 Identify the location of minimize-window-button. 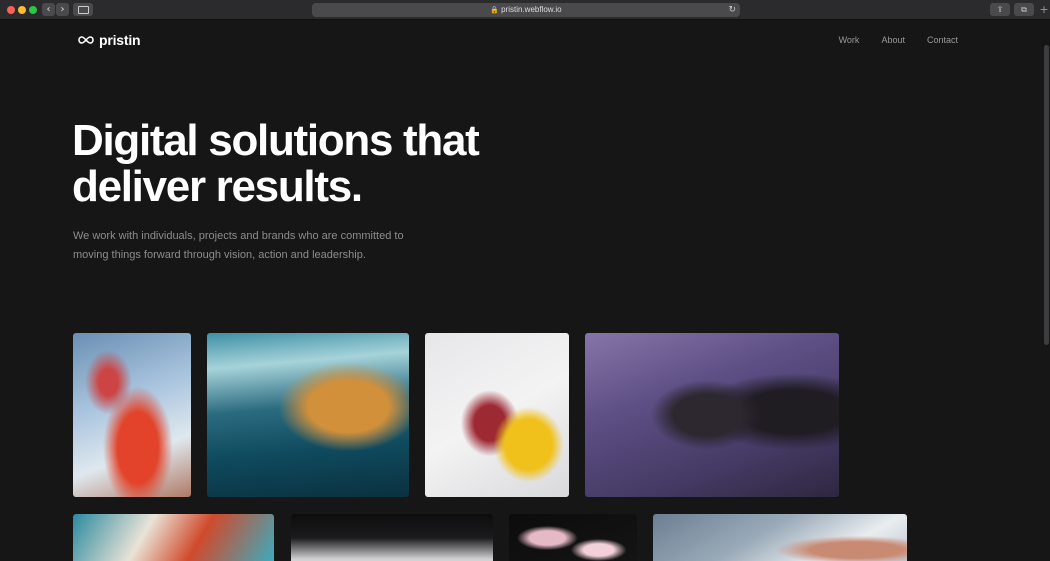
(22, 10).